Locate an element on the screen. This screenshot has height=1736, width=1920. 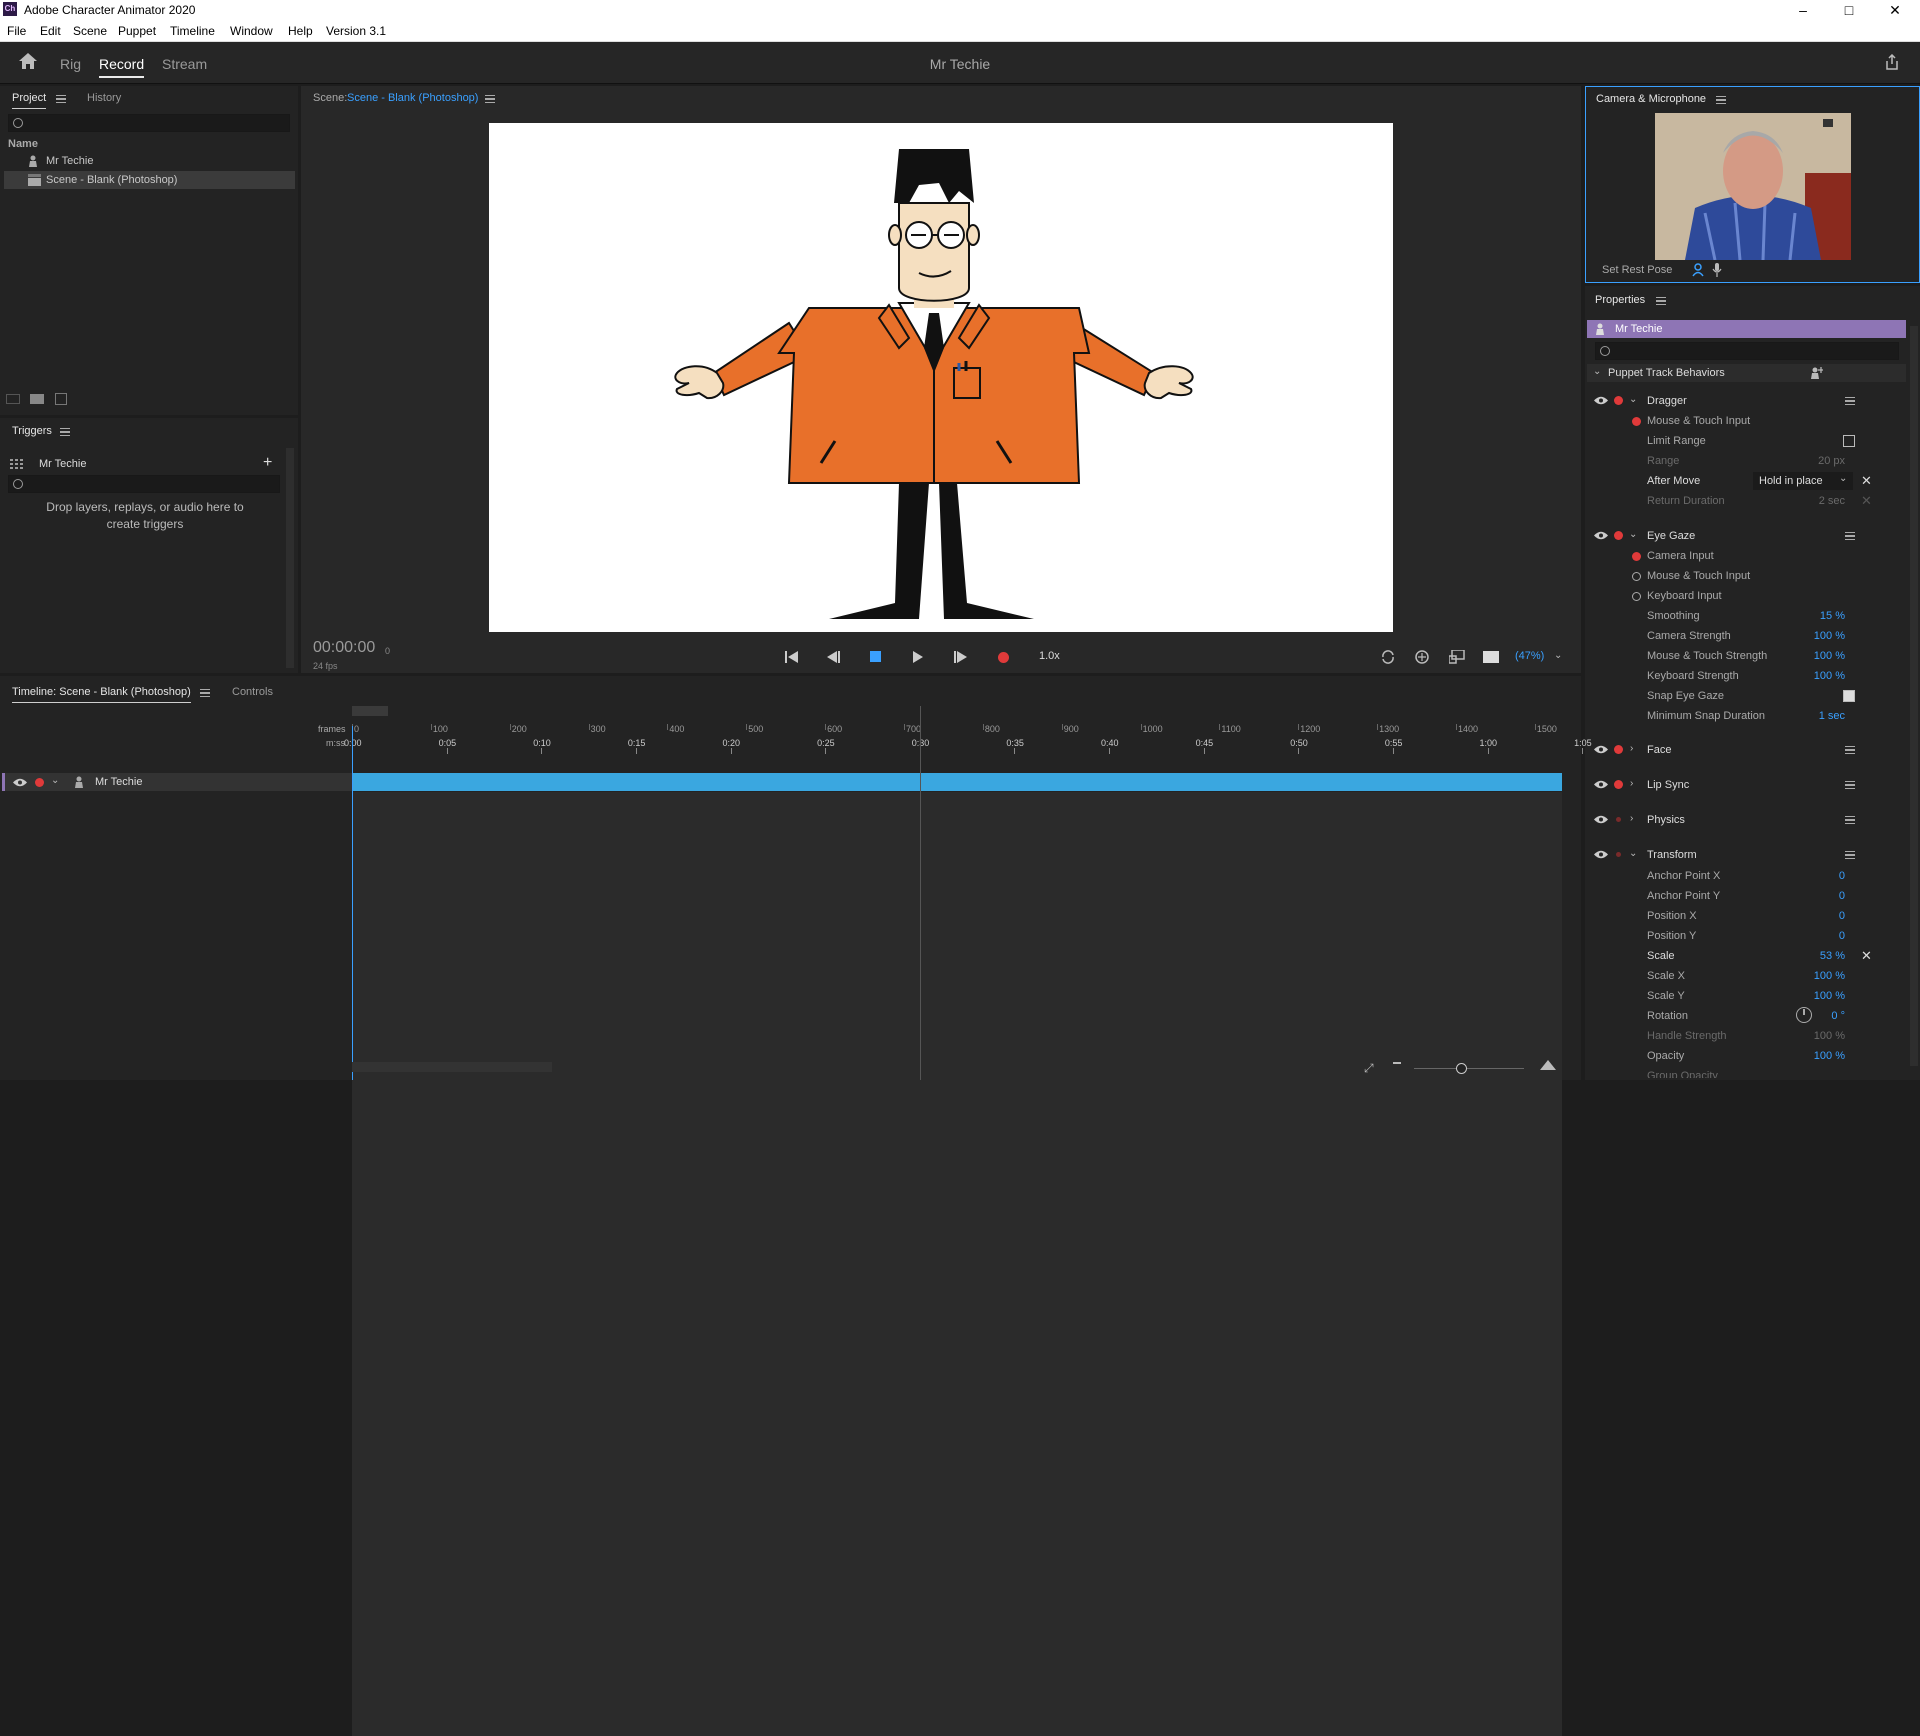
param-value: 15 % is located at coordinates (1815, 616).